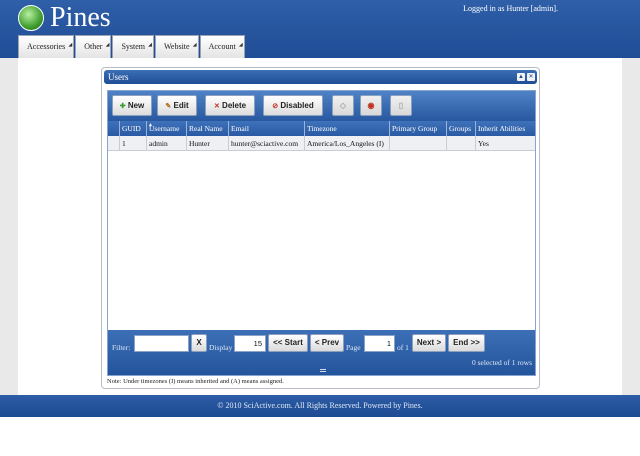 The height and width of the screenshot is (456, 640). What do you see at coordinates (150, 125) in the screenshot?
I see `sort-asc-icon: ▲` at bounding box center [150, 125].